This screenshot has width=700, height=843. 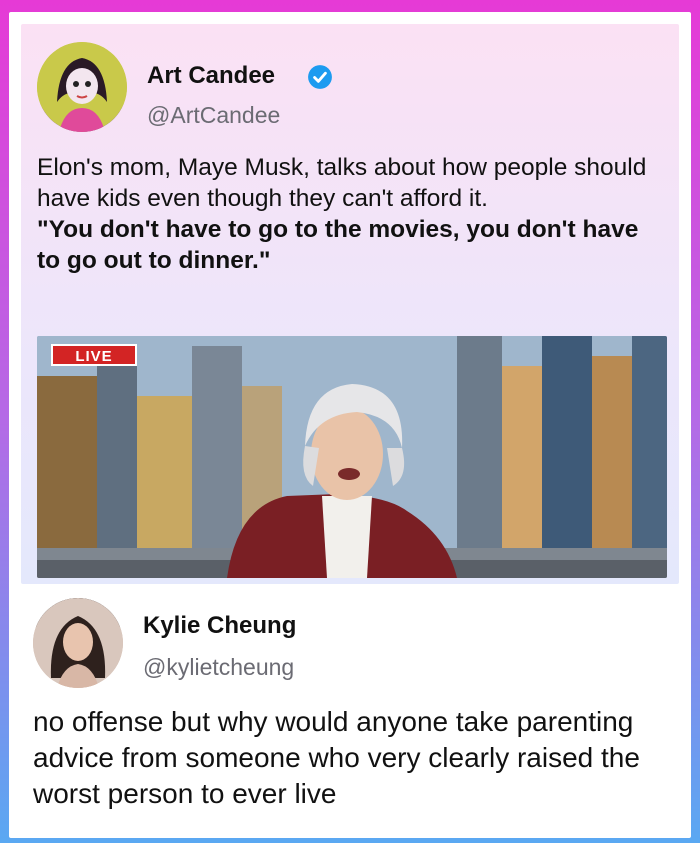 I want to click on author-handle: @kylietcheung, so click(x=218, y=667).